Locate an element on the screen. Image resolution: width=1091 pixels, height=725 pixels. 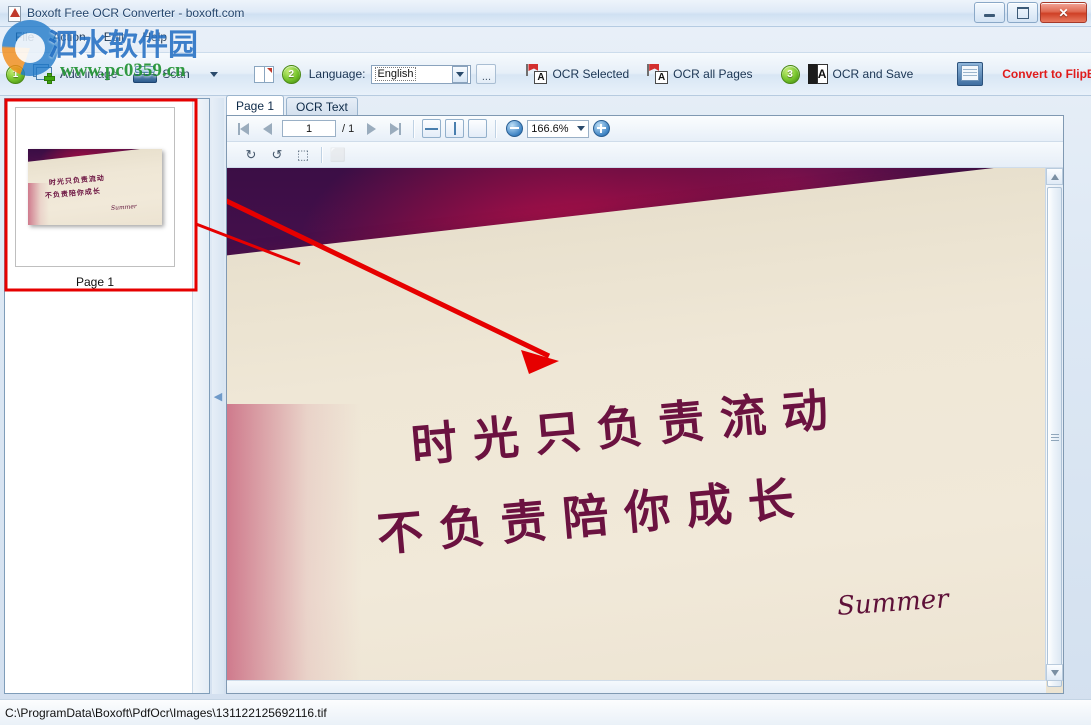
scroll-thumb is located at coordinates (1054, 437).